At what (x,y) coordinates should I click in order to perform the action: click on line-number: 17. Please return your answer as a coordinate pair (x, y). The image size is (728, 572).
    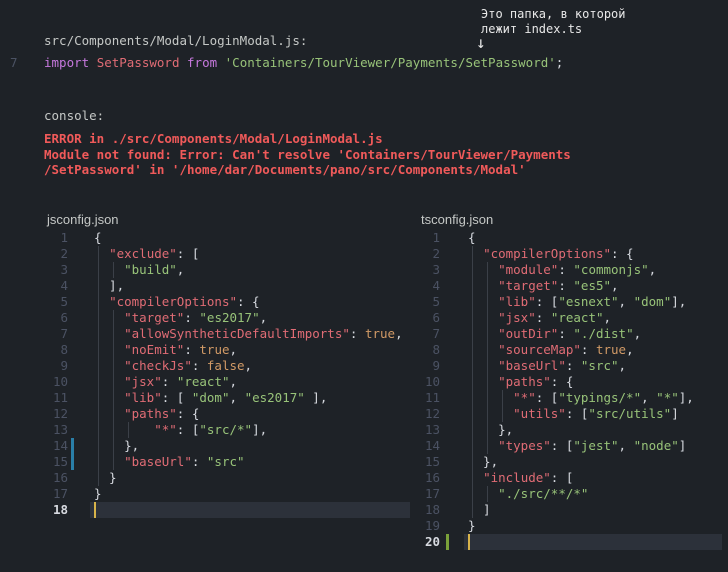
    Looking at the image, I should click on (432, 493).